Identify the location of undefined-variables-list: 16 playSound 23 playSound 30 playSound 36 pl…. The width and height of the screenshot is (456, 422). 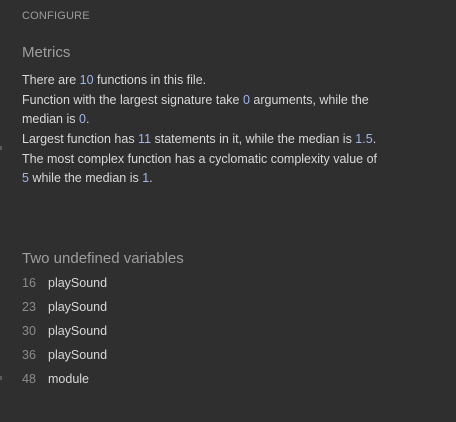
(64, 333).